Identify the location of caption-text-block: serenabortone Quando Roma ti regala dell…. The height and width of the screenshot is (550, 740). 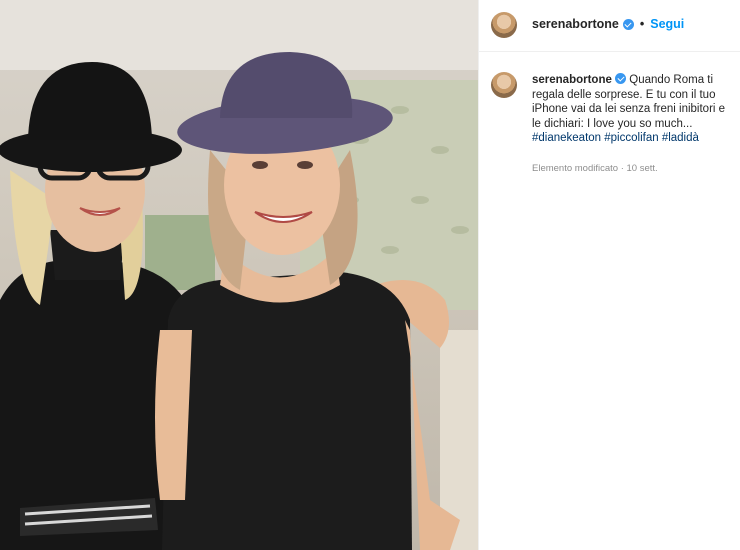
(632, 109).